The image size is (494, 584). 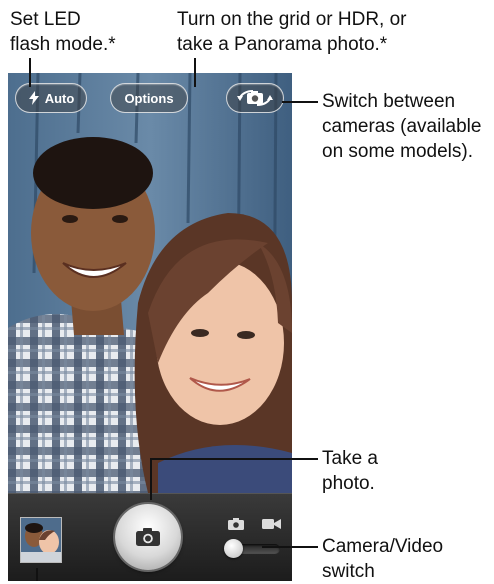 What do you see at coordinates (45, 19) in the screenshot?
I see `flash-callout-line1: Set LED` at bounding box center [45, 19].